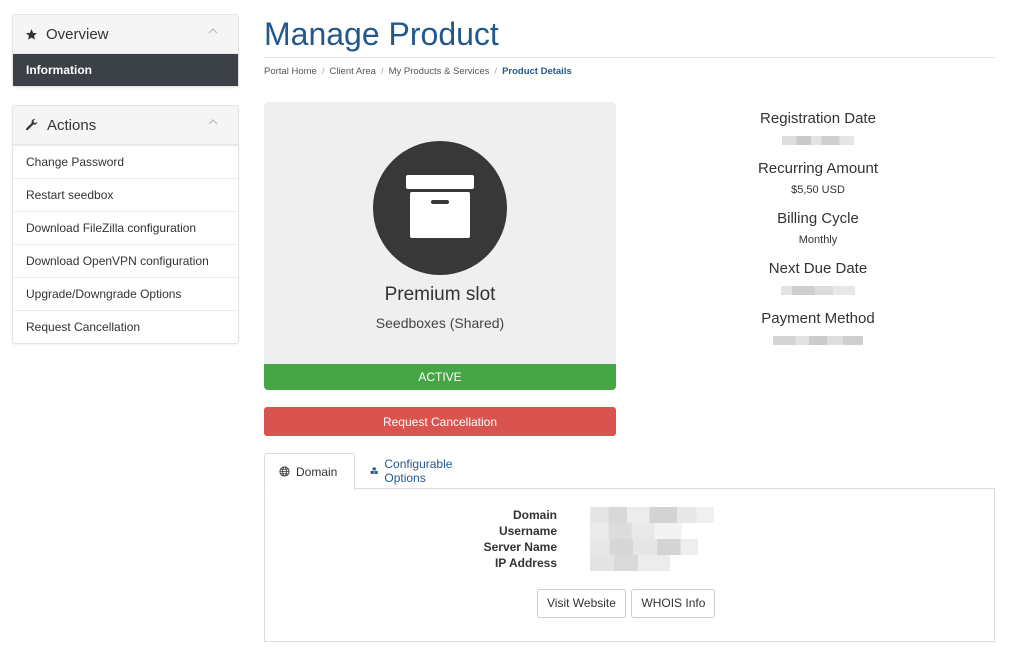 The height and width of the screenshot is (662, 1024). I want to click on globe-icon, so click(284, 471).